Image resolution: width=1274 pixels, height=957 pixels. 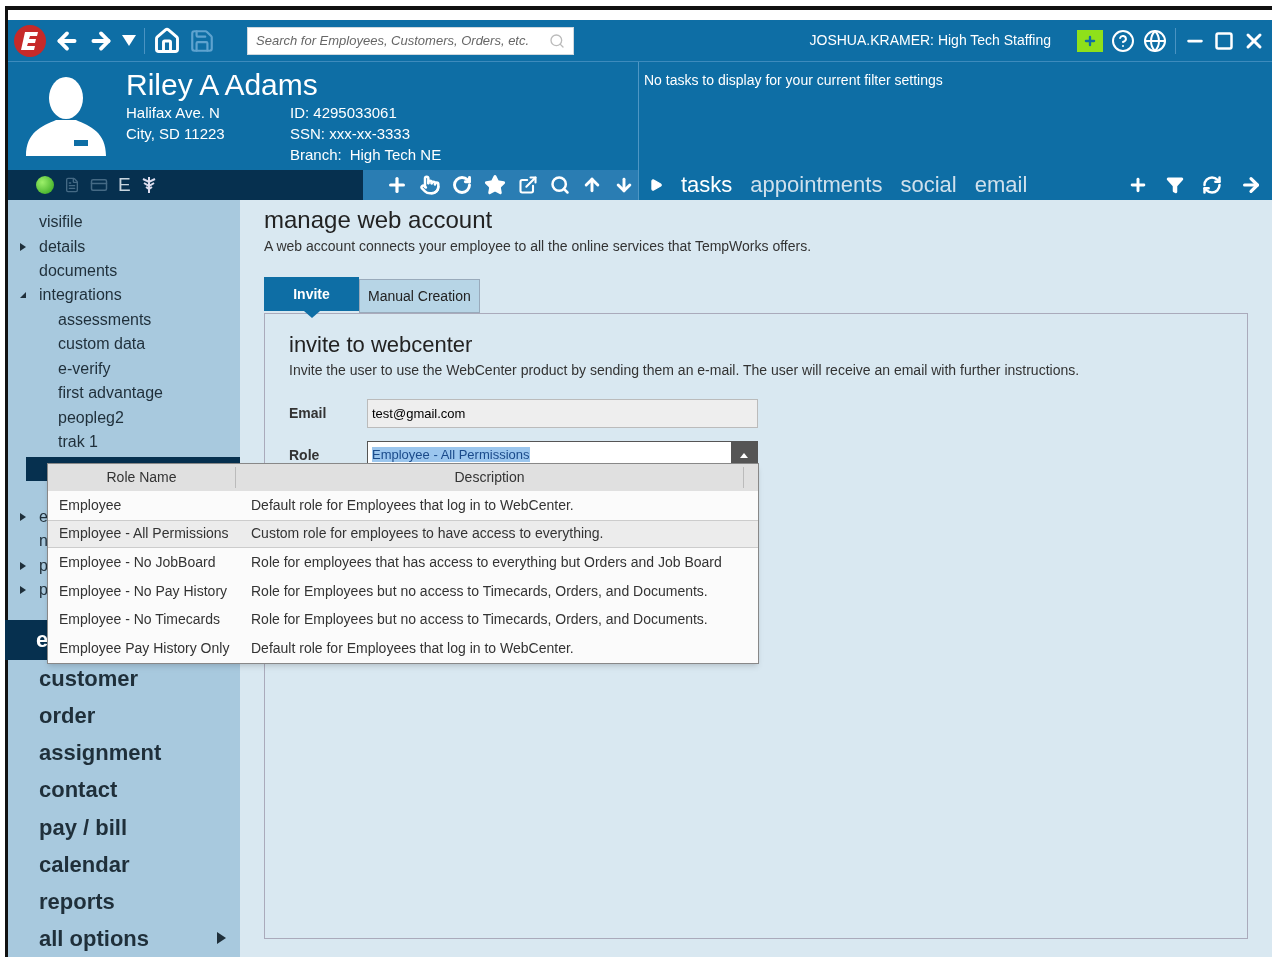 What do you see at coordinates (305, 455) in the screenshot?
I see `role-label: Role` at bounding box center [305, 455].